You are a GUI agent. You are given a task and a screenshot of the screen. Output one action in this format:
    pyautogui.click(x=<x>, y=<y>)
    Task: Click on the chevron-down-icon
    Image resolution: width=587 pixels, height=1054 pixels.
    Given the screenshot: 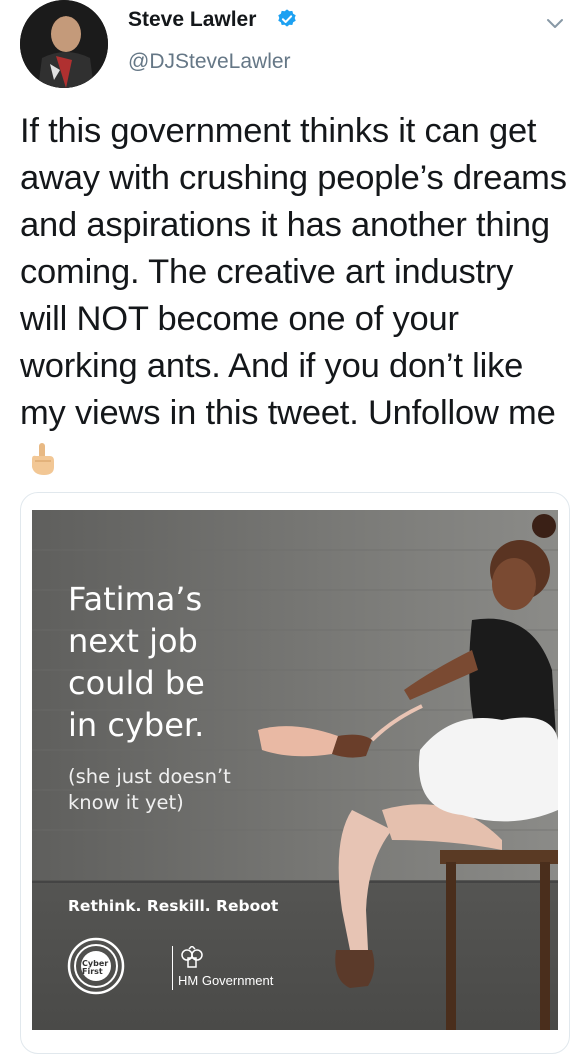 What is the action you would take?
    pyautogui.click(x=555, y=23)
    